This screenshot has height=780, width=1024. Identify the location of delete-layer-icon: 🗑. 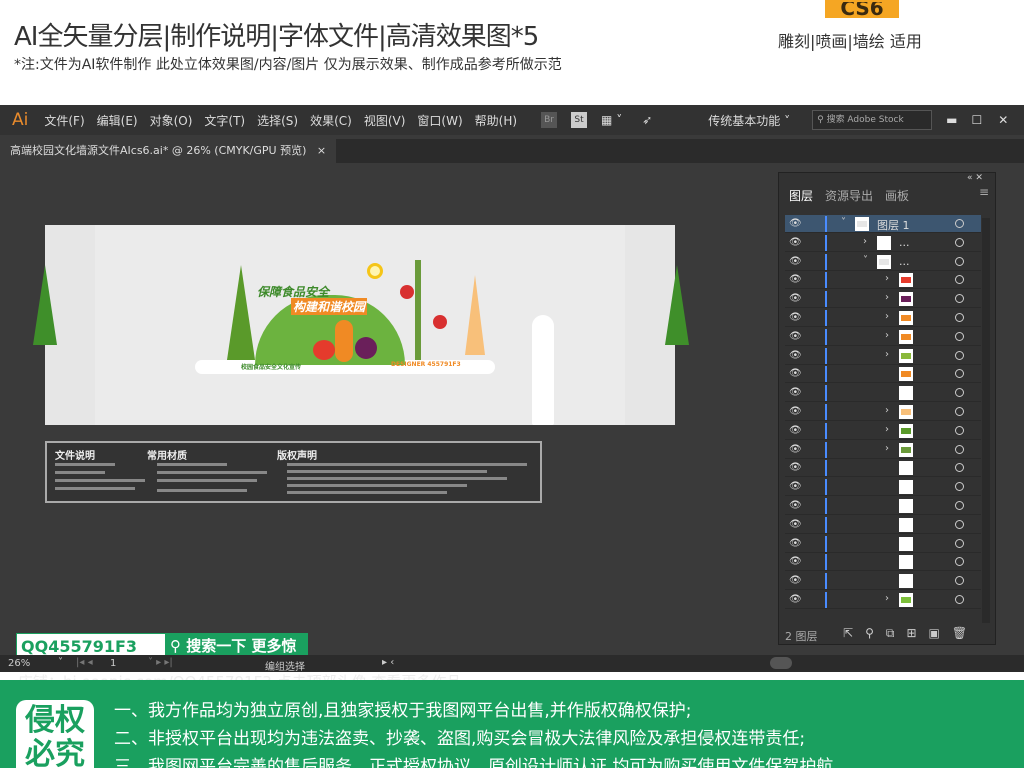
(965, 633).